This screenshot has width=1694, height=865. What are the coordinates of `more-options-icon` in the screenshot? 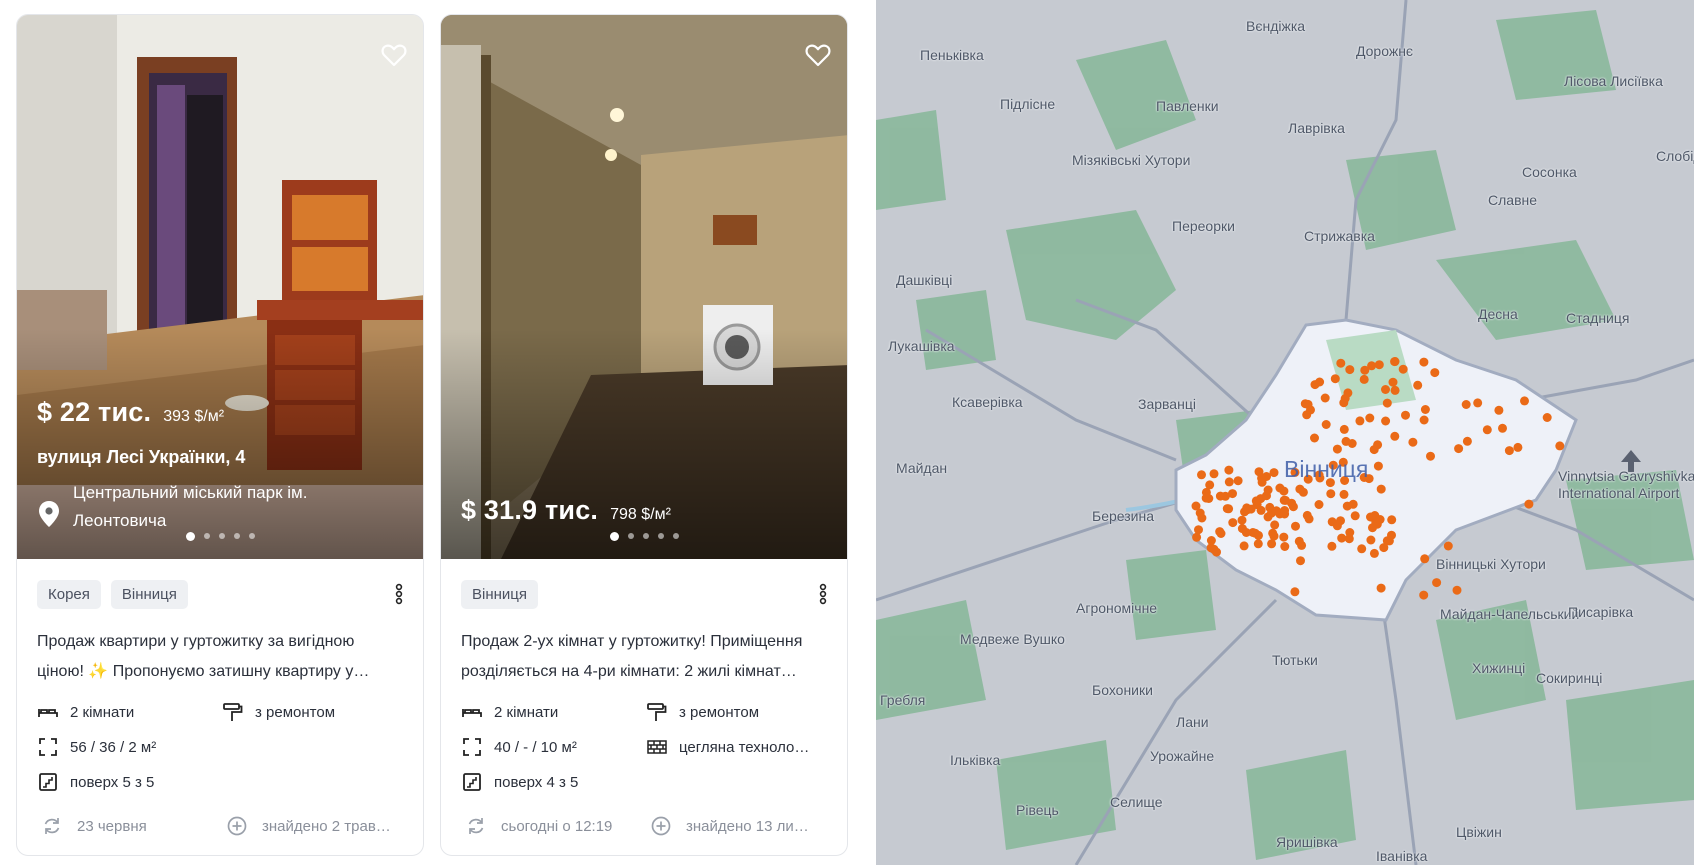 It's located at (399, 594).